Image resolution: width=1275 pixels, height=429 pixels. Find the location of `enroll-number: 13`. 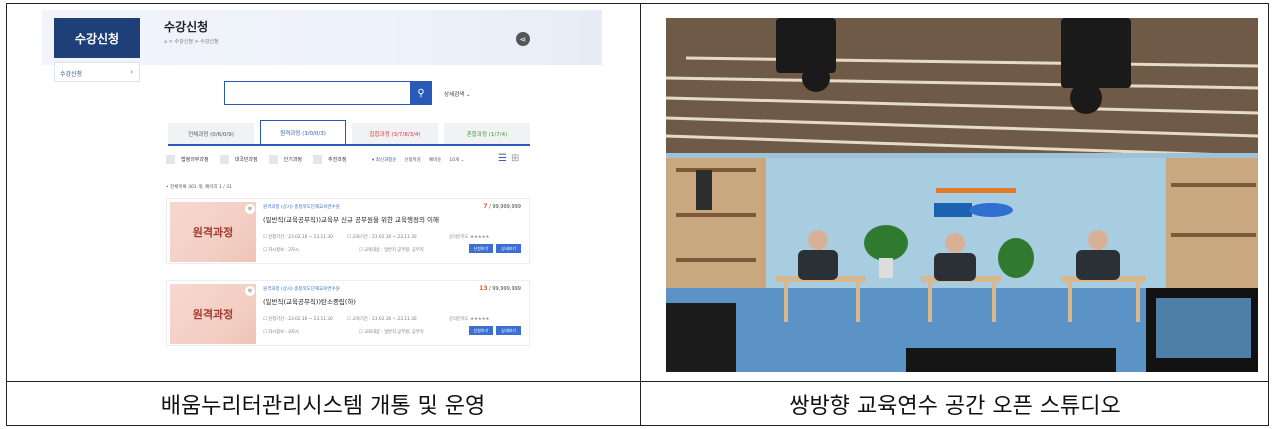

enroll-number: 13 is located at coordinates (483, 288).